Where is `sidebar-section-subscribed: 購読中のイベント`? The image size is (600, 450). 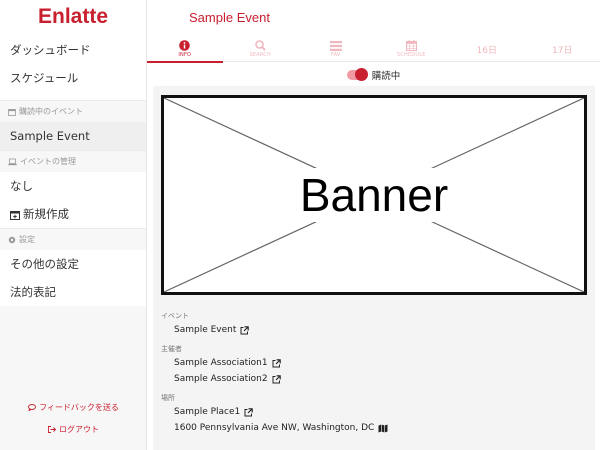 sidebar-section-subscribed: 購読中のイベント is located at coordinates (73, 111).